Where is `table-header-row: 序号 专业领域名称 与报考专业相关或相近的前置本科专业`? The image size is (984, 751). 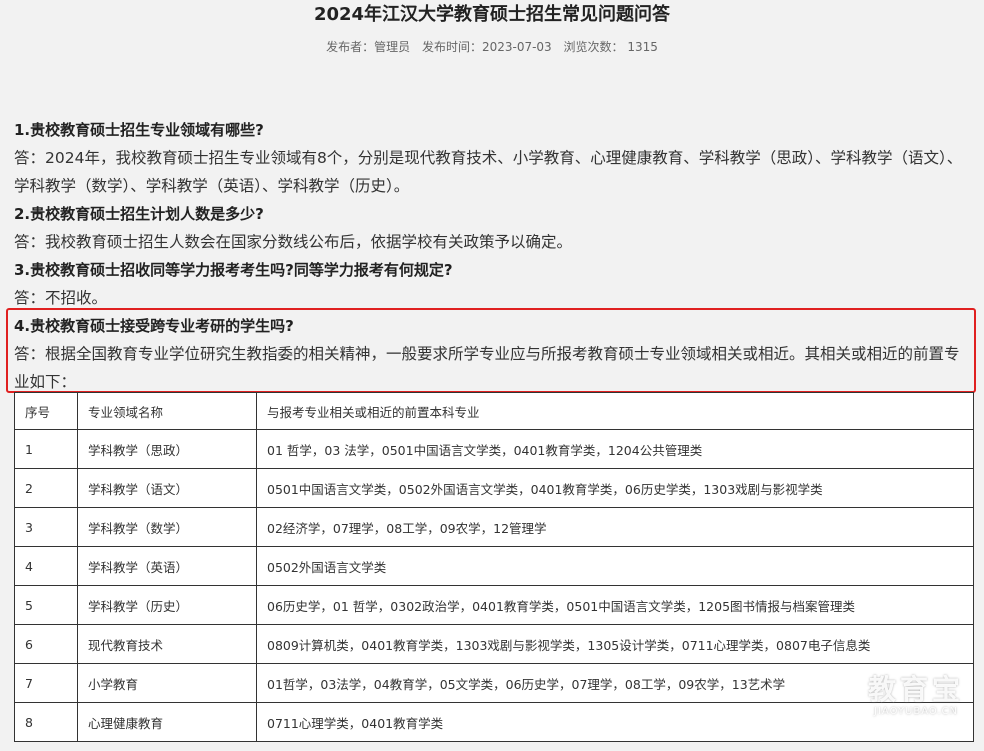
table-header-row: 序号 专业领域名称 与报考专业相关或相近的前置本科专业 is located at coordinates (494, 411).